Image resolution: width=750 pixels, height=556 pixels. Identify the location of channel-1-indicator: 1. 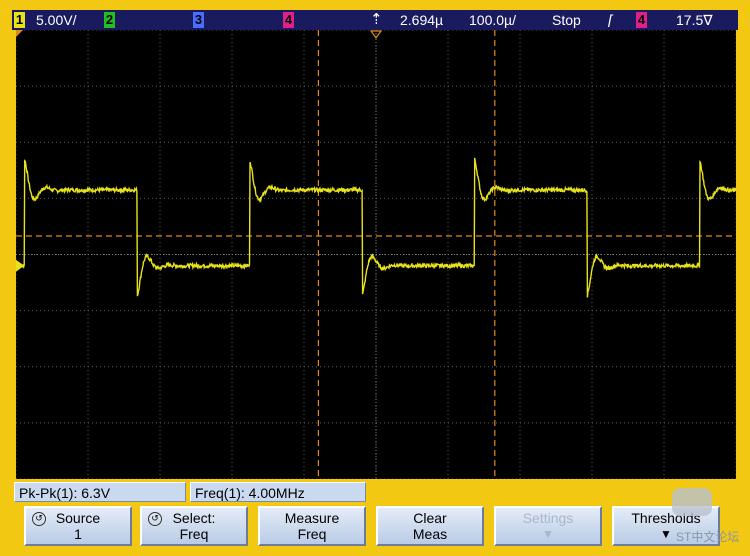
(19, 20).